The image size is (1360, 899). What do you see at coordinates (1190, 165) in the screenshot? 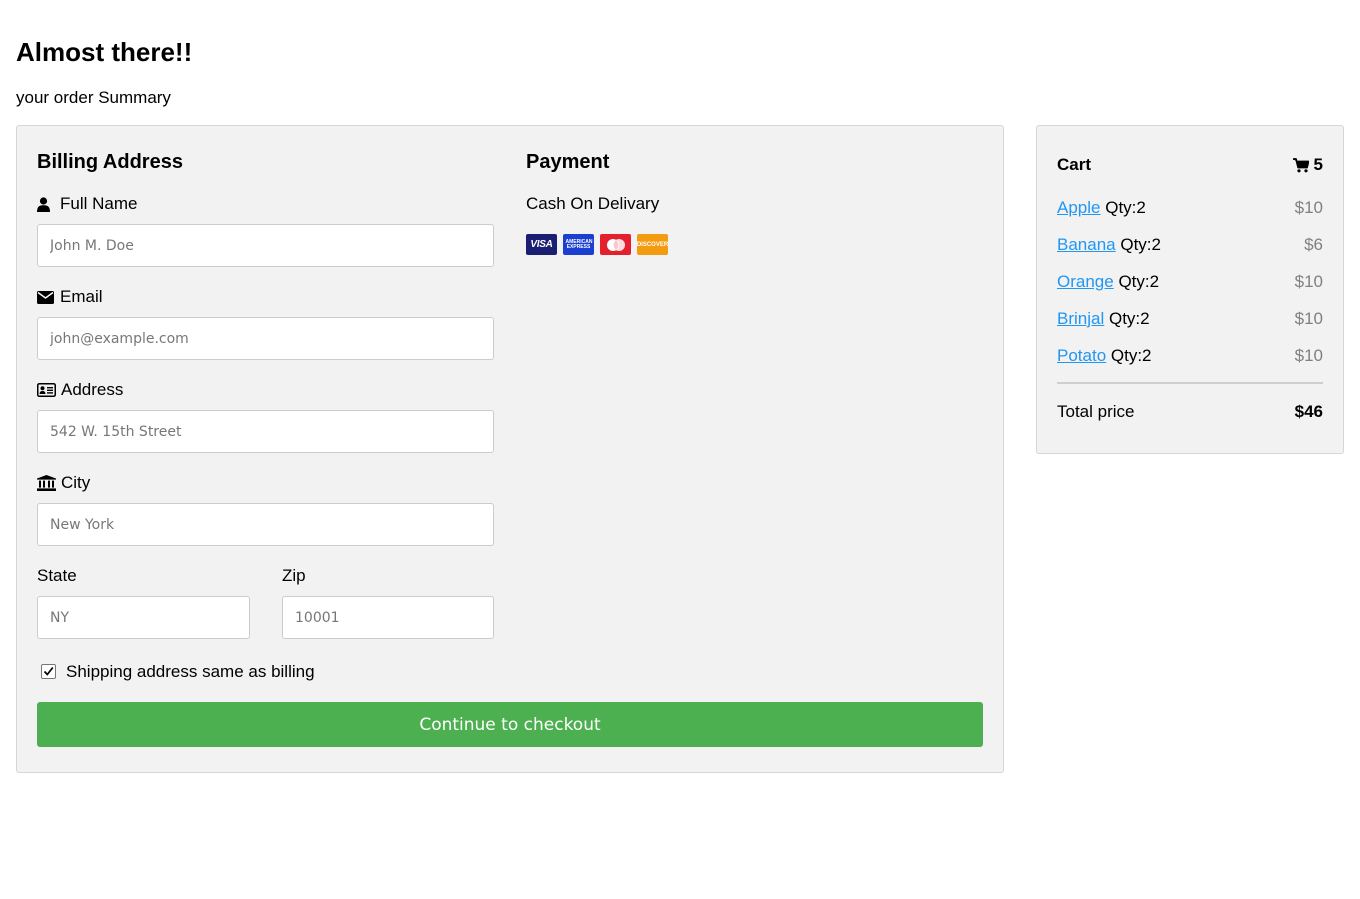
I see `cart-header: Cart 5` at bounding box center [1190, 165].